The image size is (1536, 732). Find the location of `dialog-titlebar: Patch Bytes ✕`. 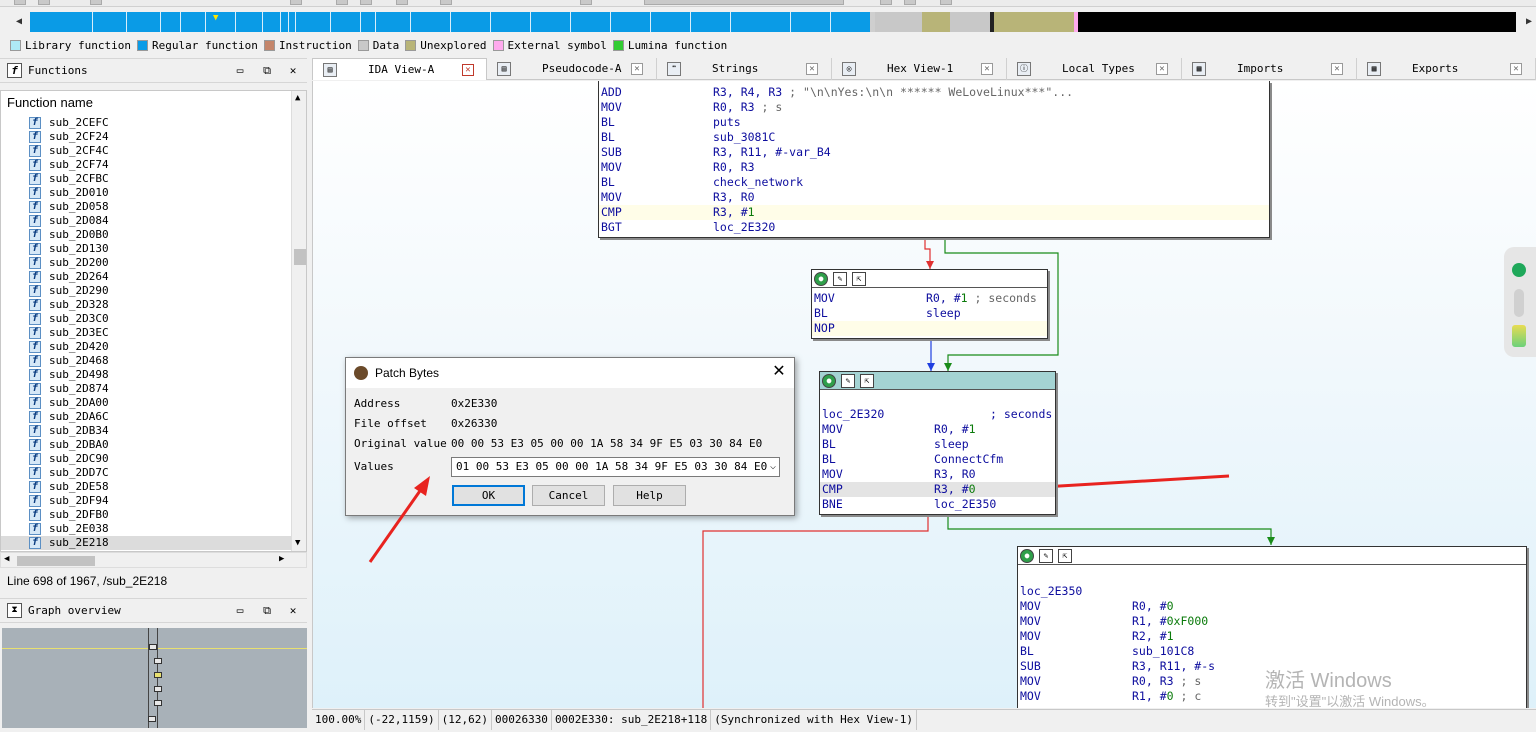

dialog-titlebar: Patch Bytes ✕ is located at coordinates (570, 373).